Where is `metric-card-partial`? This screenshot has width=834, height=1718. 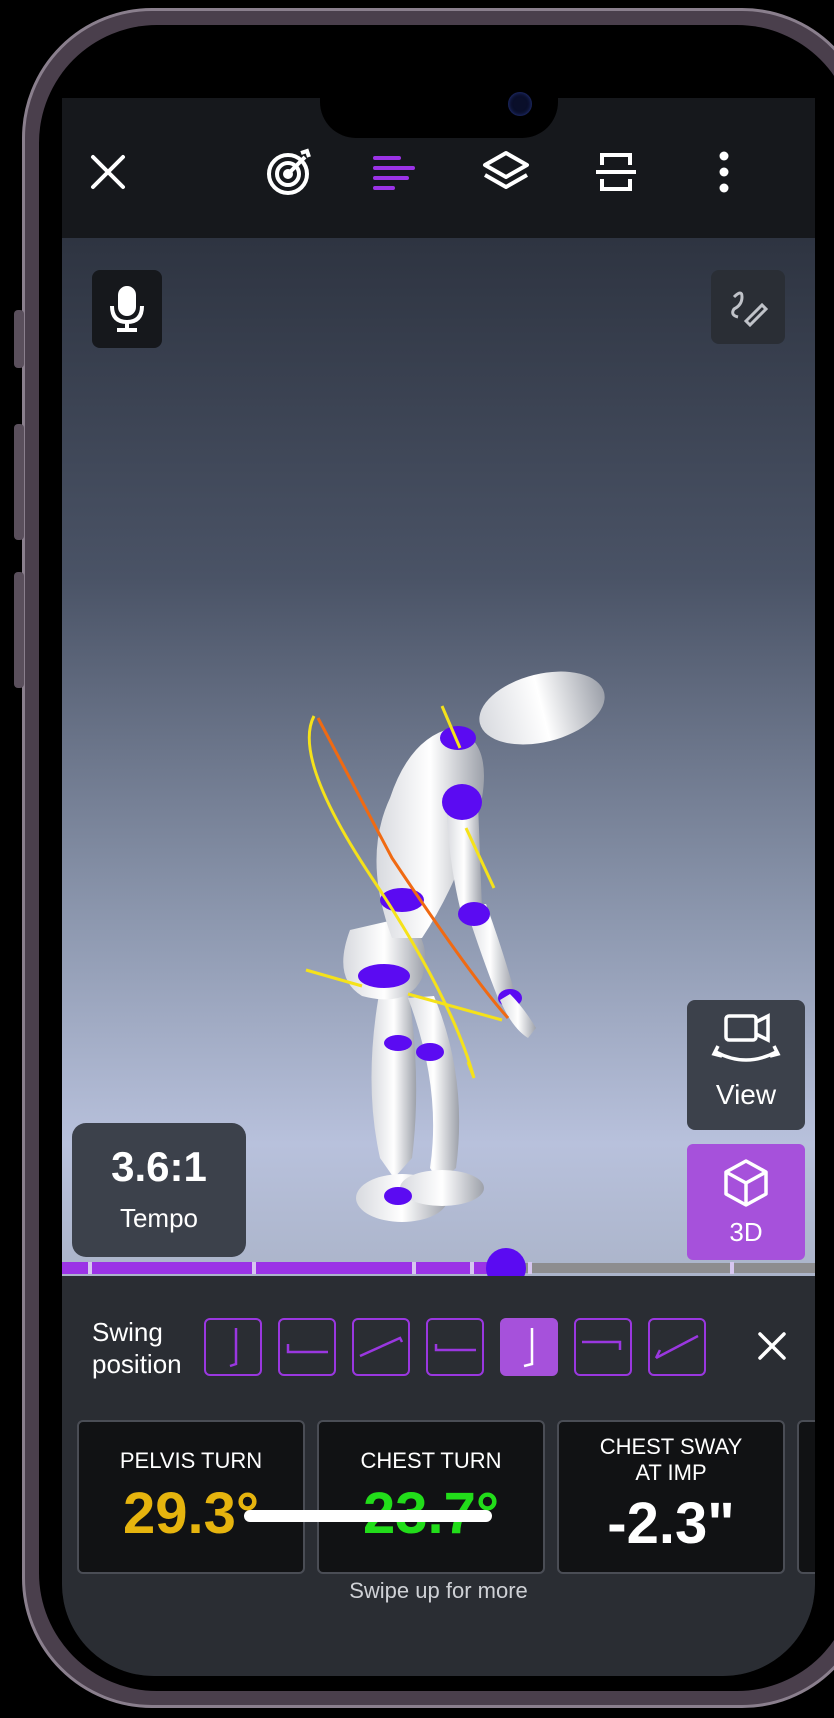
metric-card-partial is located at coordinates (806, 1497).